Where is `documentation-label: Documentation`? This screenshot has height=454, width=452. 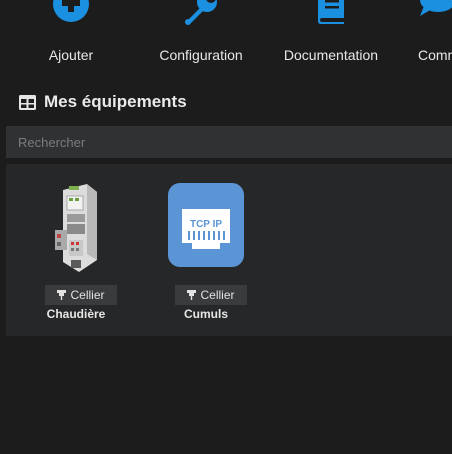 documentation-label: Documentation is located at coordinates (331, 55).